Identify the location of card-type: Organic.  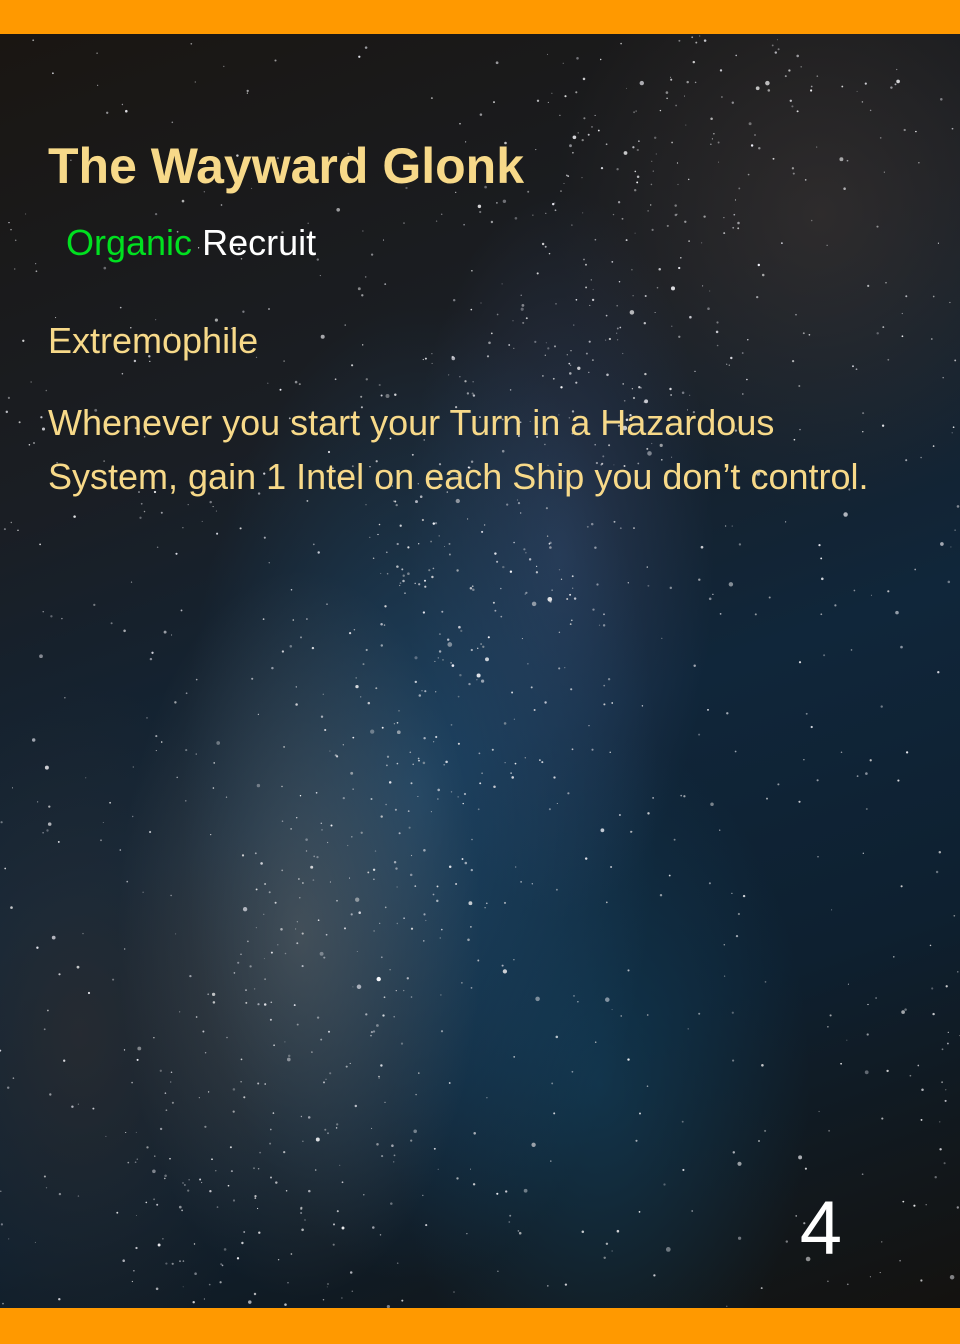
(129, 242).